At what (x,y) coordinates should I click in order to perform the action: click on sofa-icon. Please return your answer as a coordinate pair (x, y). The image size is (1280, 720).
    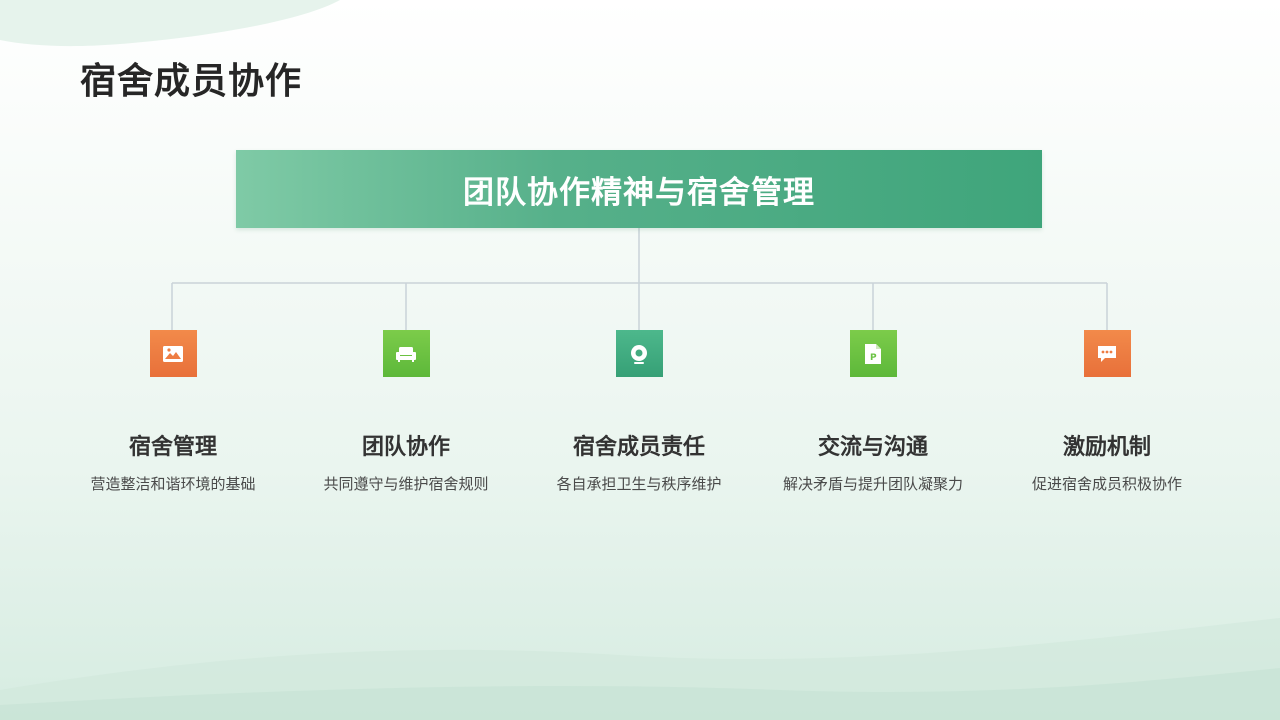
    Looking at the image, I should click on (406, 354).